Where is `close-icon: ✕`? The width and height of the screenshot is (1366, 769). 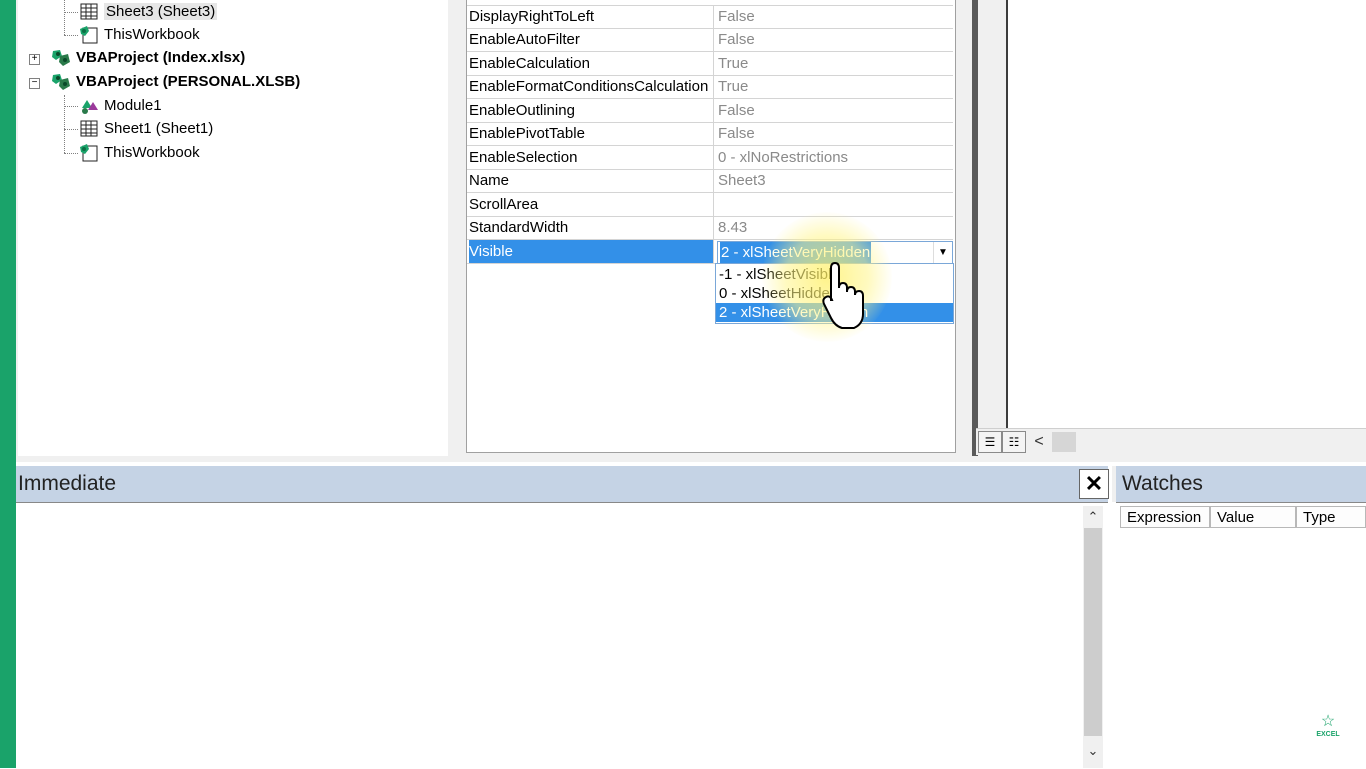 close-icon: ✕ is located at coordinates (1094, 484).